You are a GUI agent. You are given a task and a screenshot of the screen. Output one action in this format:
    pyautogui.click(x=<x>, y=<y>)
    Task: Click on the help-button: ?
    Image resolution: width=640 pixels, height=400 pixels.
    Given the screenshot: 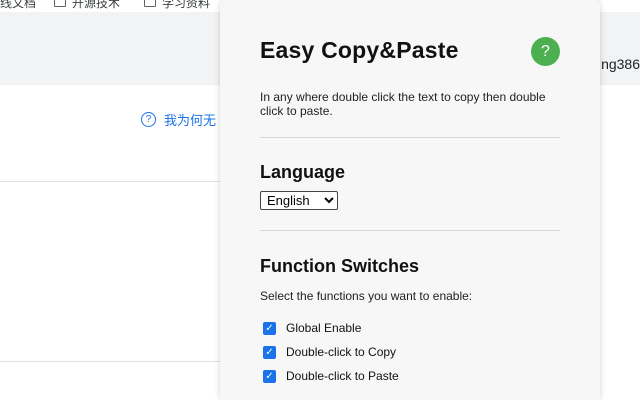 What is the action you would take?
    pyautogui.click(x=545, y=51)
    